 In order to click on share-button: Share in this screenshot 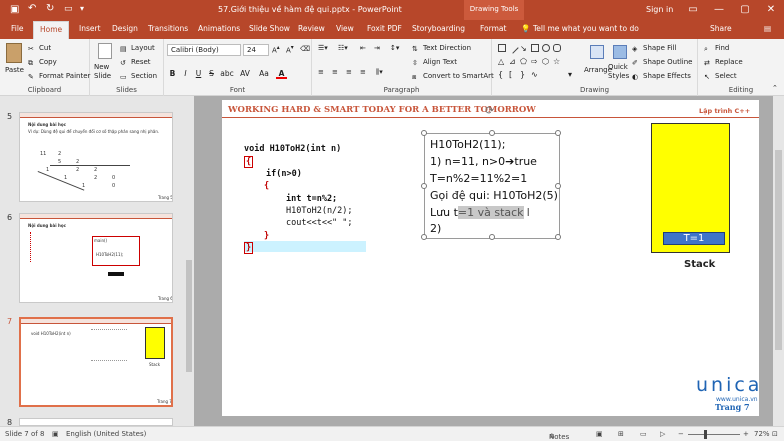, I will do `click(721, 28)`.